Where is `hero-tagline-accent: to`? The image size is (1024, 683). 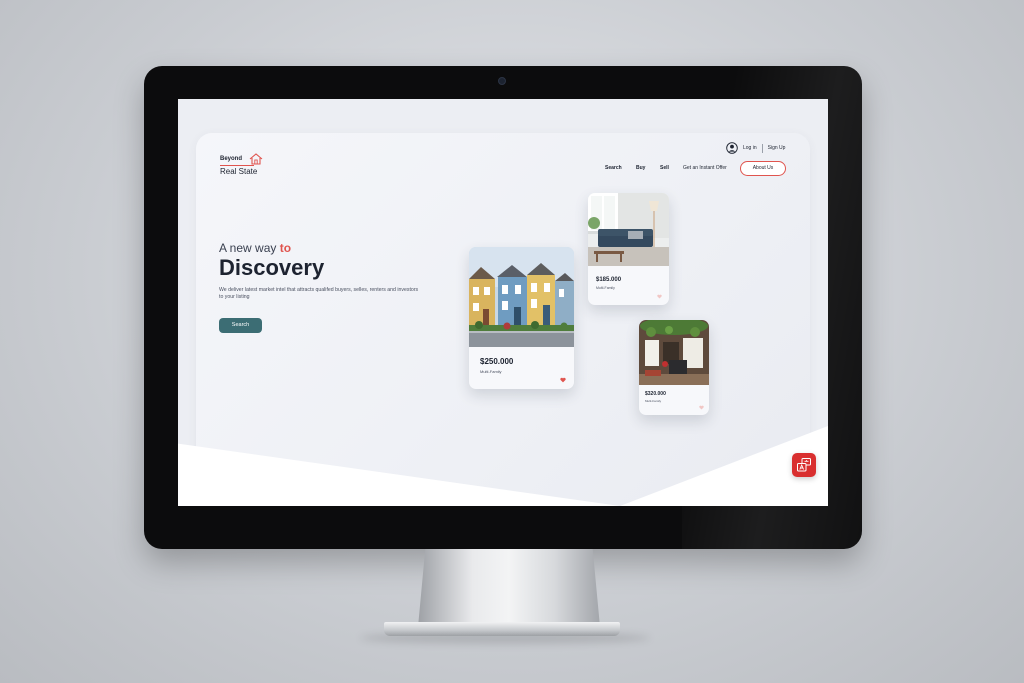
hero-tagline-accent: to is located at coordinates (285, 248).